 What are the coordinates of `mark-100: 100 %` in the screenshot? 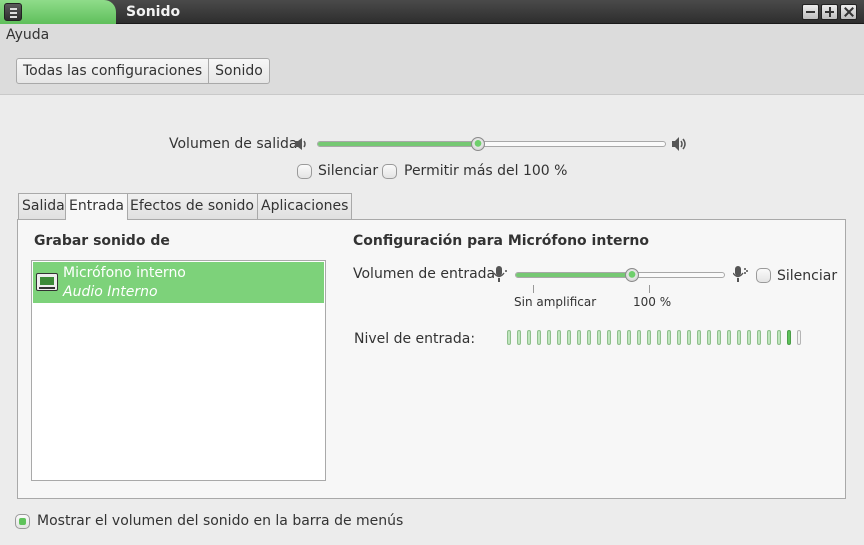 It's located at (652, 302).